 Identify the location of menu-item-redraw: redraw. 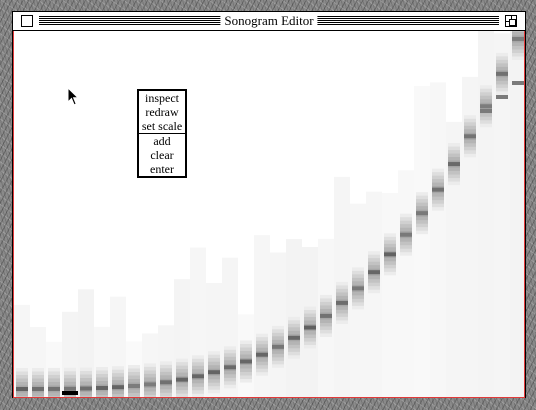
(162, 112).